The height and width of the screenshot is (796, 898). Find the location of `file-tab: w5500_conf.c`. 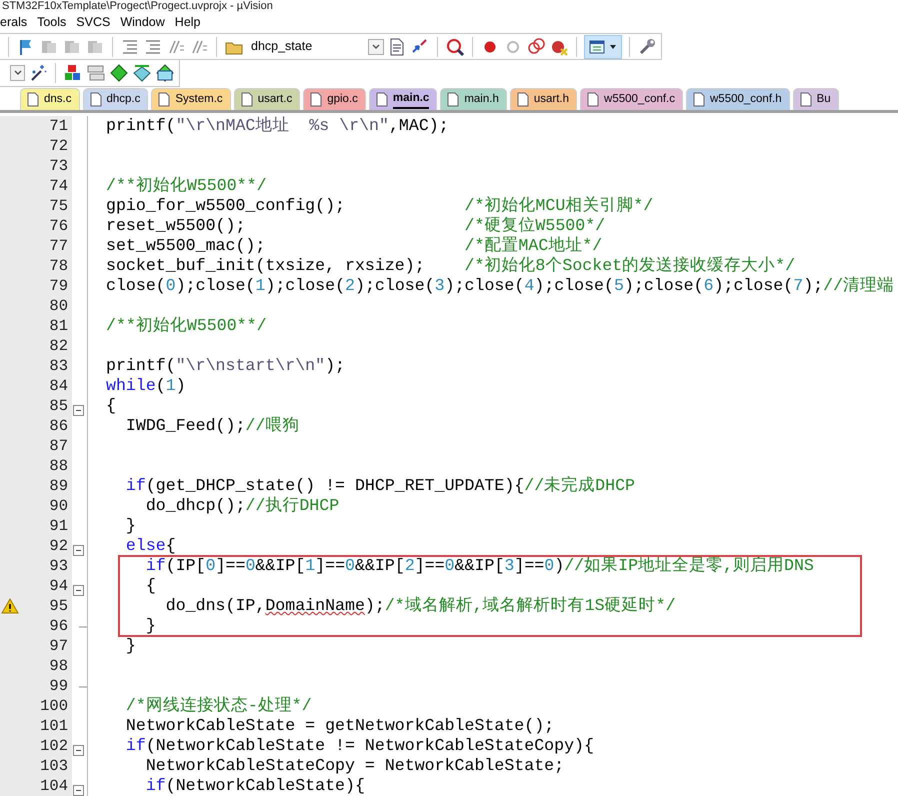

file-tab: w5500_conf.c is located at coordinates (631, 99).